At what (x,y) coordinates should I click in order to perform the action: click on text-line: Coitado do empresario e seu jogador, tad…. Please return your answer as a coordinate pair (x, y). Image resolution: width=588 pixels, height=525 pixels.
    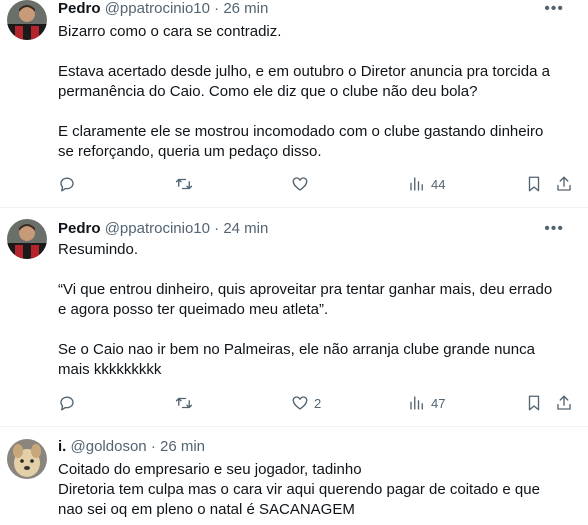
    Looking at the image, I should click on (210, 469).